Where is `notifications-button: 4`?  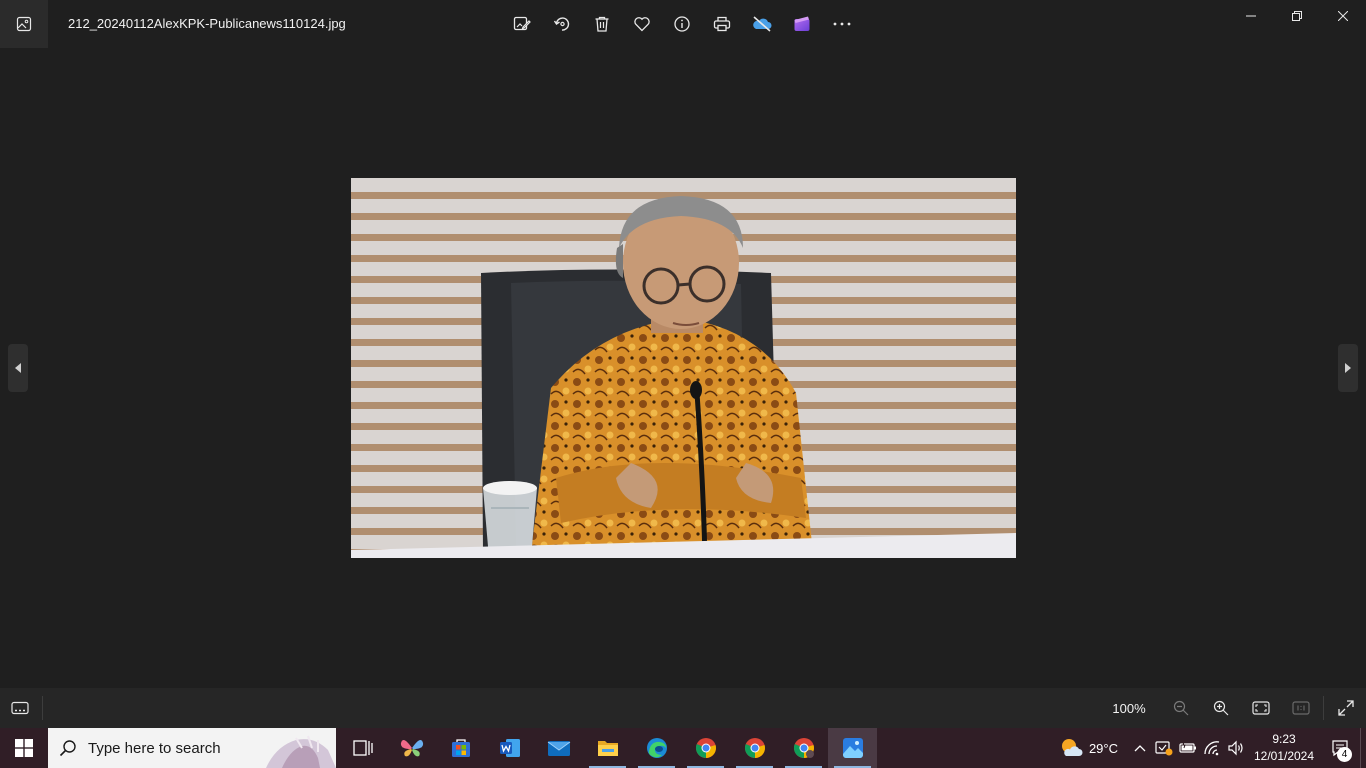
notifications-button: 4 is located at coordinates (1340, 748).